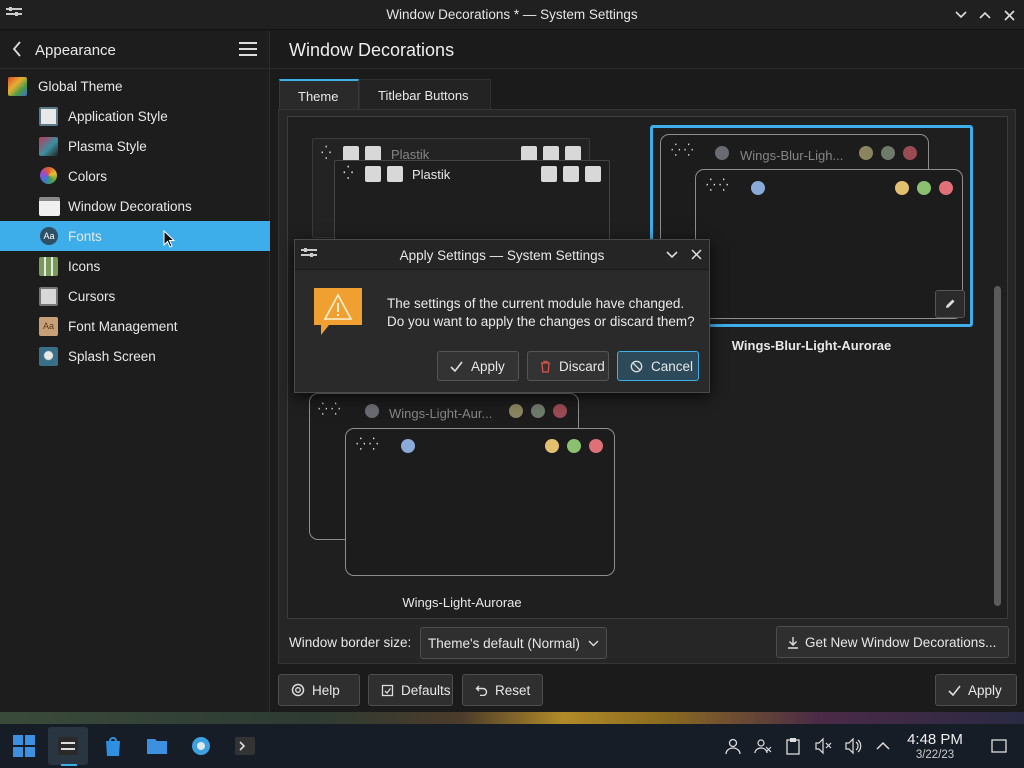 The image size is (1024, 768). Describe the element at coordinates (976, 690) in the screenshot. I see `apply-button: Apply` at that location.